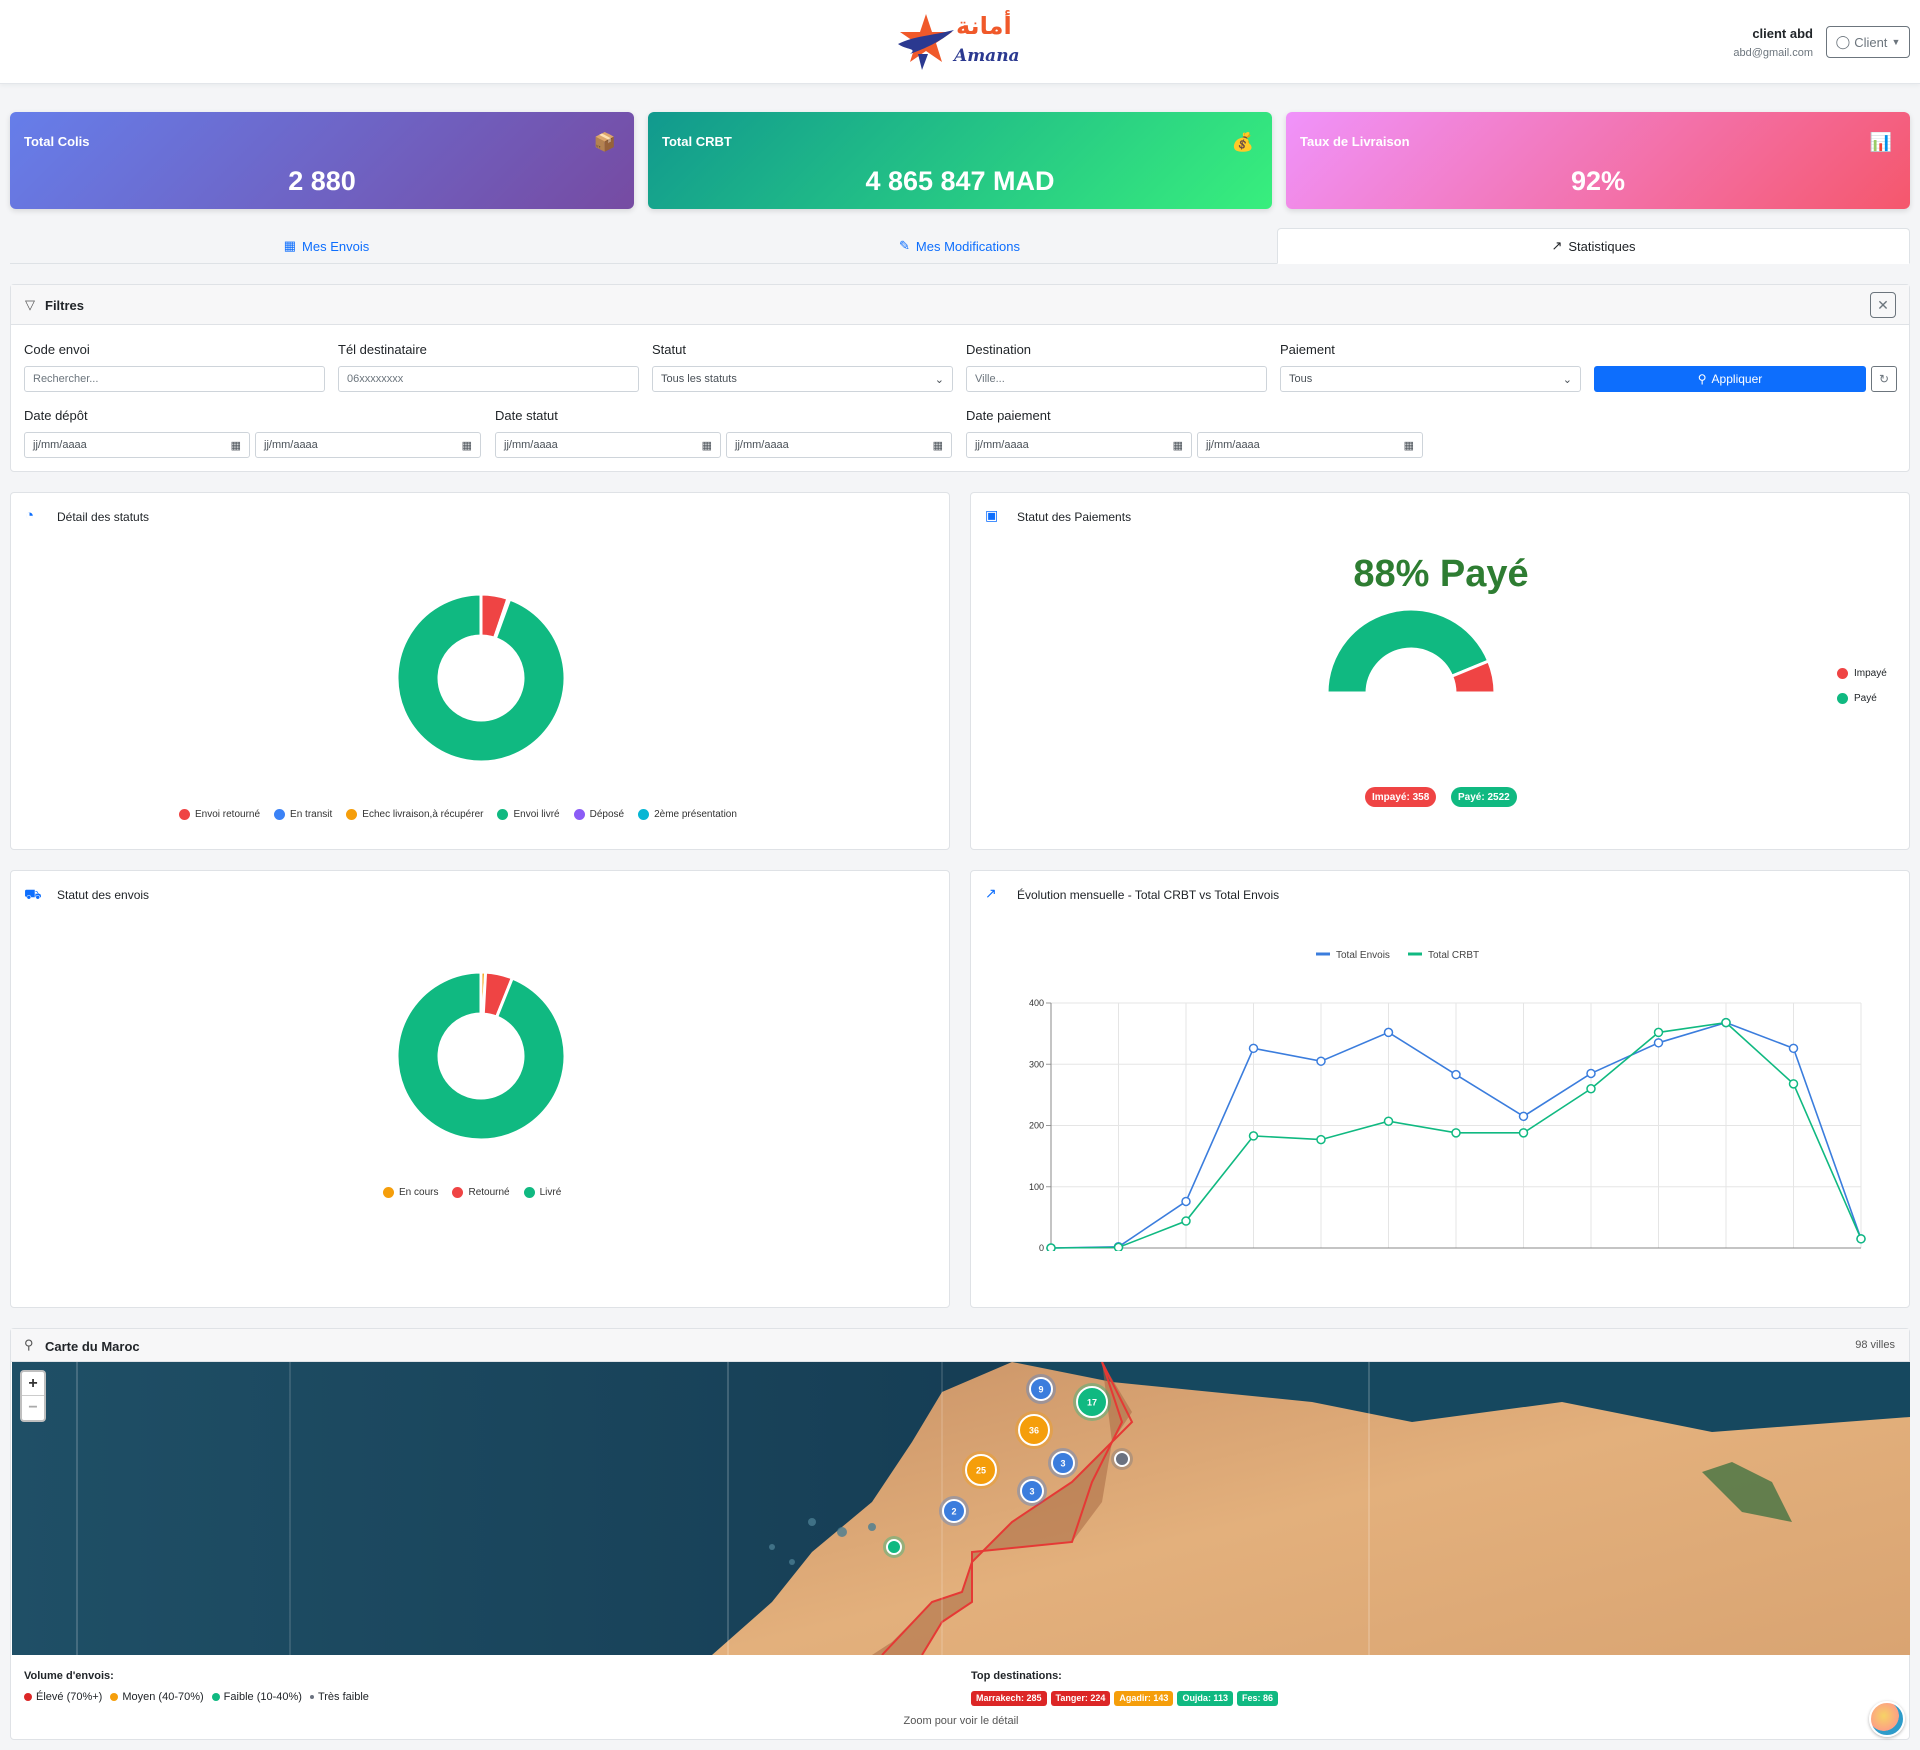 The image size is (1920, 1750). Describe the element at coordinates (414, 814) in the screenshot. I see `legend-item-echec-livraison-a-recuperer: Echec livraison,à récupérer` at that location.